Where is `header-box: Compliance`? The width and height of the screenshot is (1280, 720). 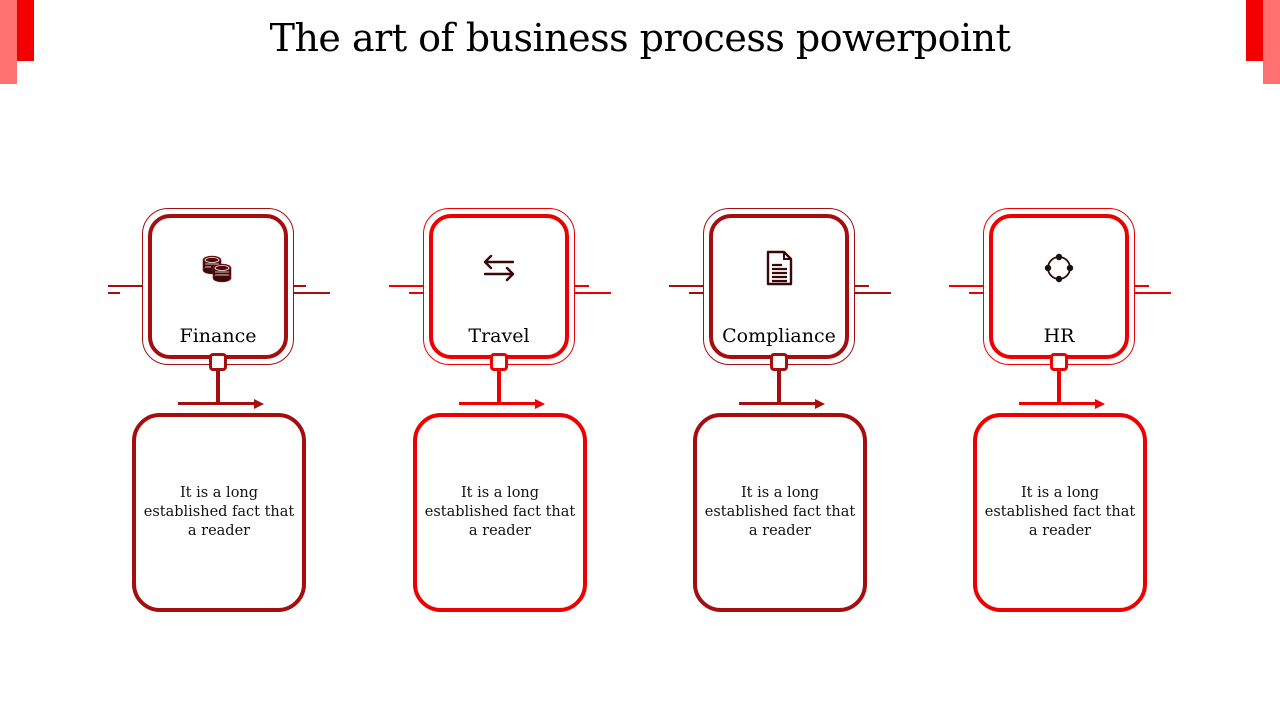
header-box: Compliance is located at coordinates (779, 286).